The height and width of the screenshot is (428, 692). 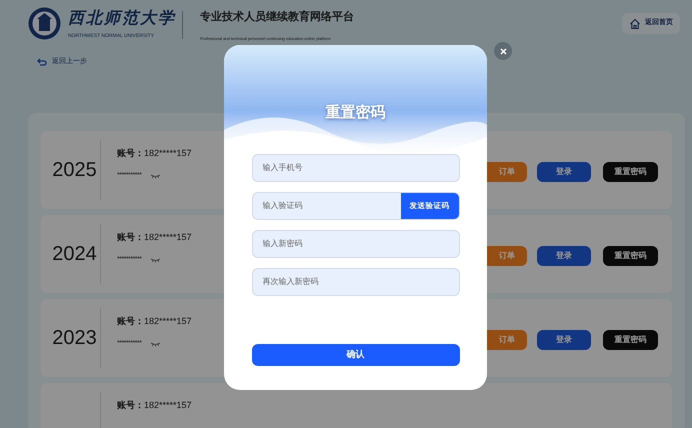 What do you see at coordinates (44, 23) in the screenshot?
I see `university-seal-icon` at bounding box center [44, 23].